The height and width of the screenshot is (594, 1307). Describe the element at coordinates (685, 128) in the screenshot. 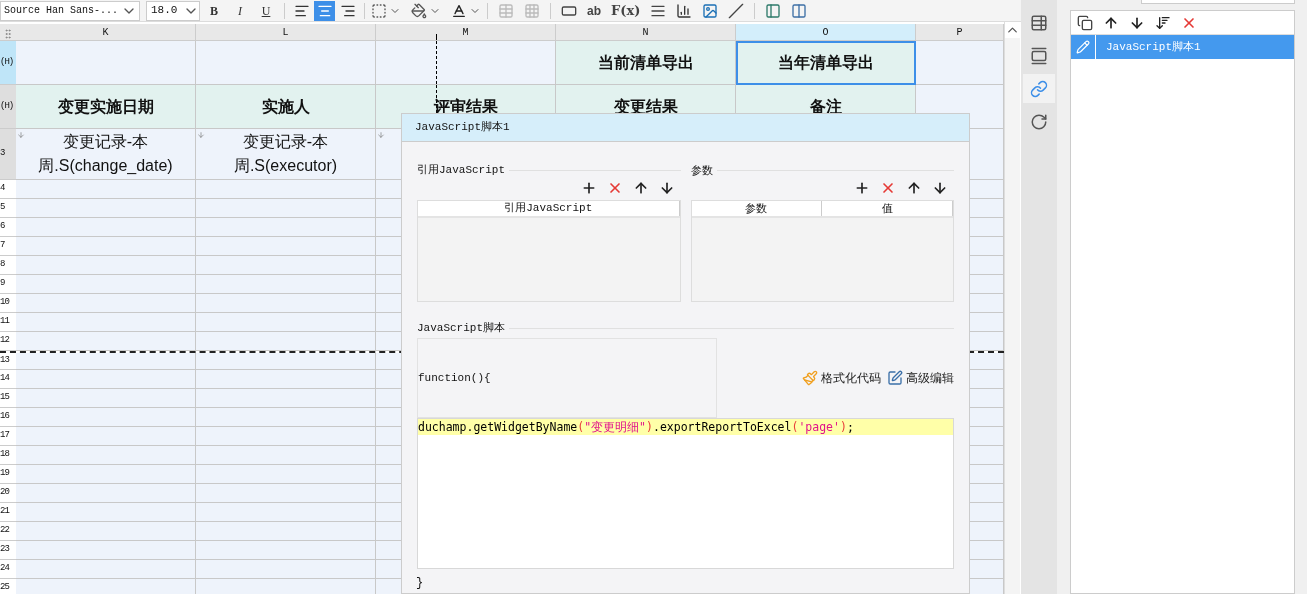

I see `dialog-title: JavaScript脚本1` at that location.